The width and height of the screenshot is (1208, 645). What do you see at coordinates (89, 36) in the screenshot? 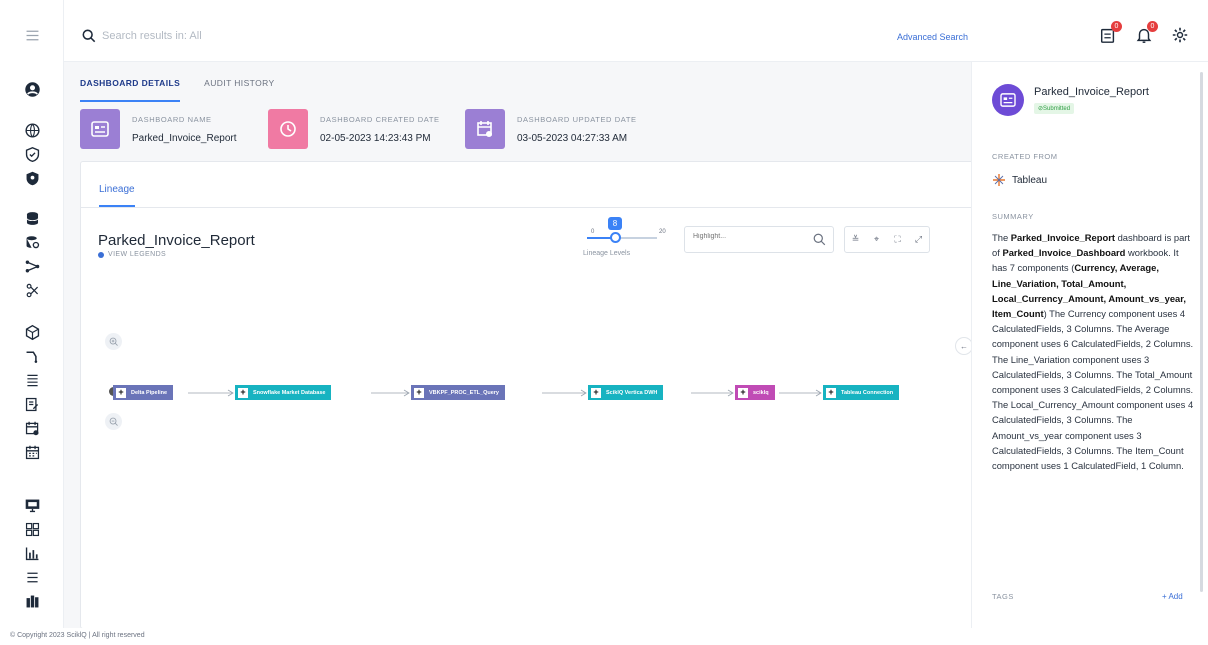
I see `search-icon` at bounding box center [89, 36].